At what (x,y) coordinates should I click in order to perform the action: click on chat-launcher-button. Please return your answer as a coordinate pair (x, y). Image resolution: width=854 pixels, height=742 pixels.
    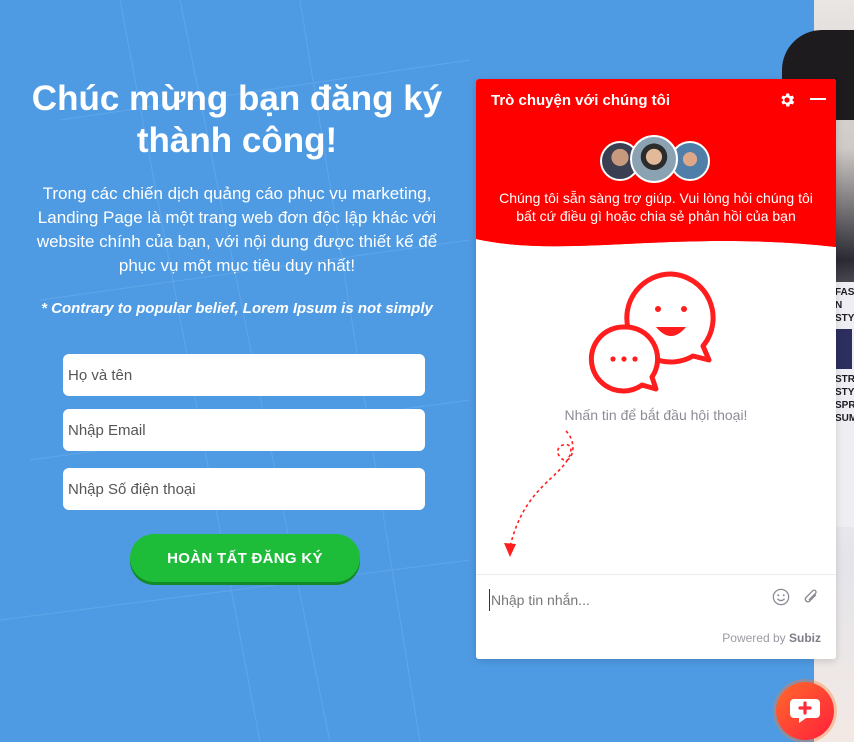
    Looking at the image, I should click on (805, 711).